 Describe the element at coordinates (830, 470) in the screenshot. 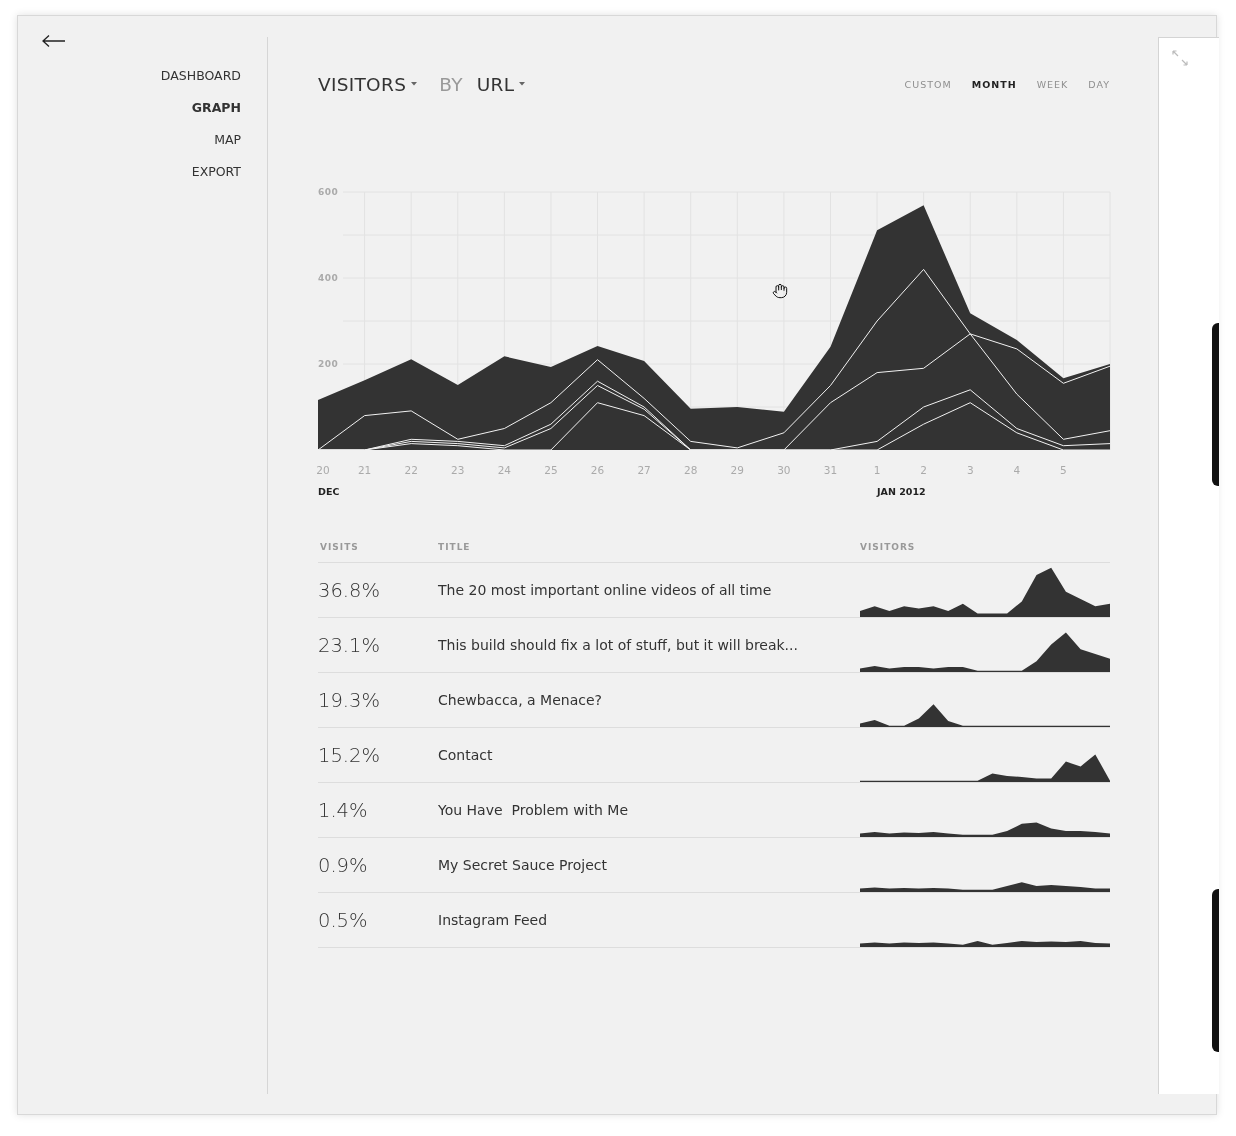

I see `axis-label: 31` at that location.